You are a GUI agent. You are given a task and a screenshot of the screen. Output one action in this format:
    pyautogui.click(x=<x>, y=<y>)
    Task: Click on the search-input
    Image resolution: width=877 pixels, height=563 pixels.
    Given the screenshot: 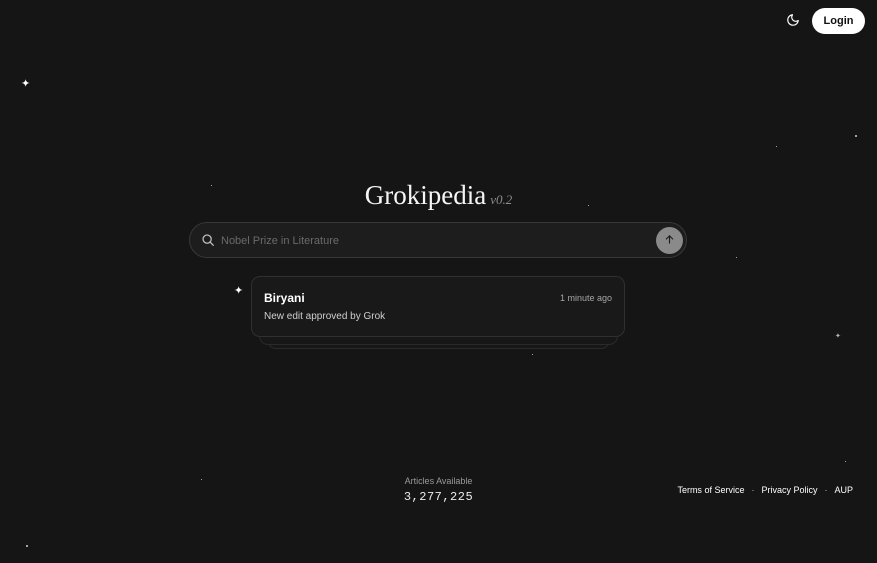 What is the action you would take?
    pyautogui.click(x=436, y=241)
    